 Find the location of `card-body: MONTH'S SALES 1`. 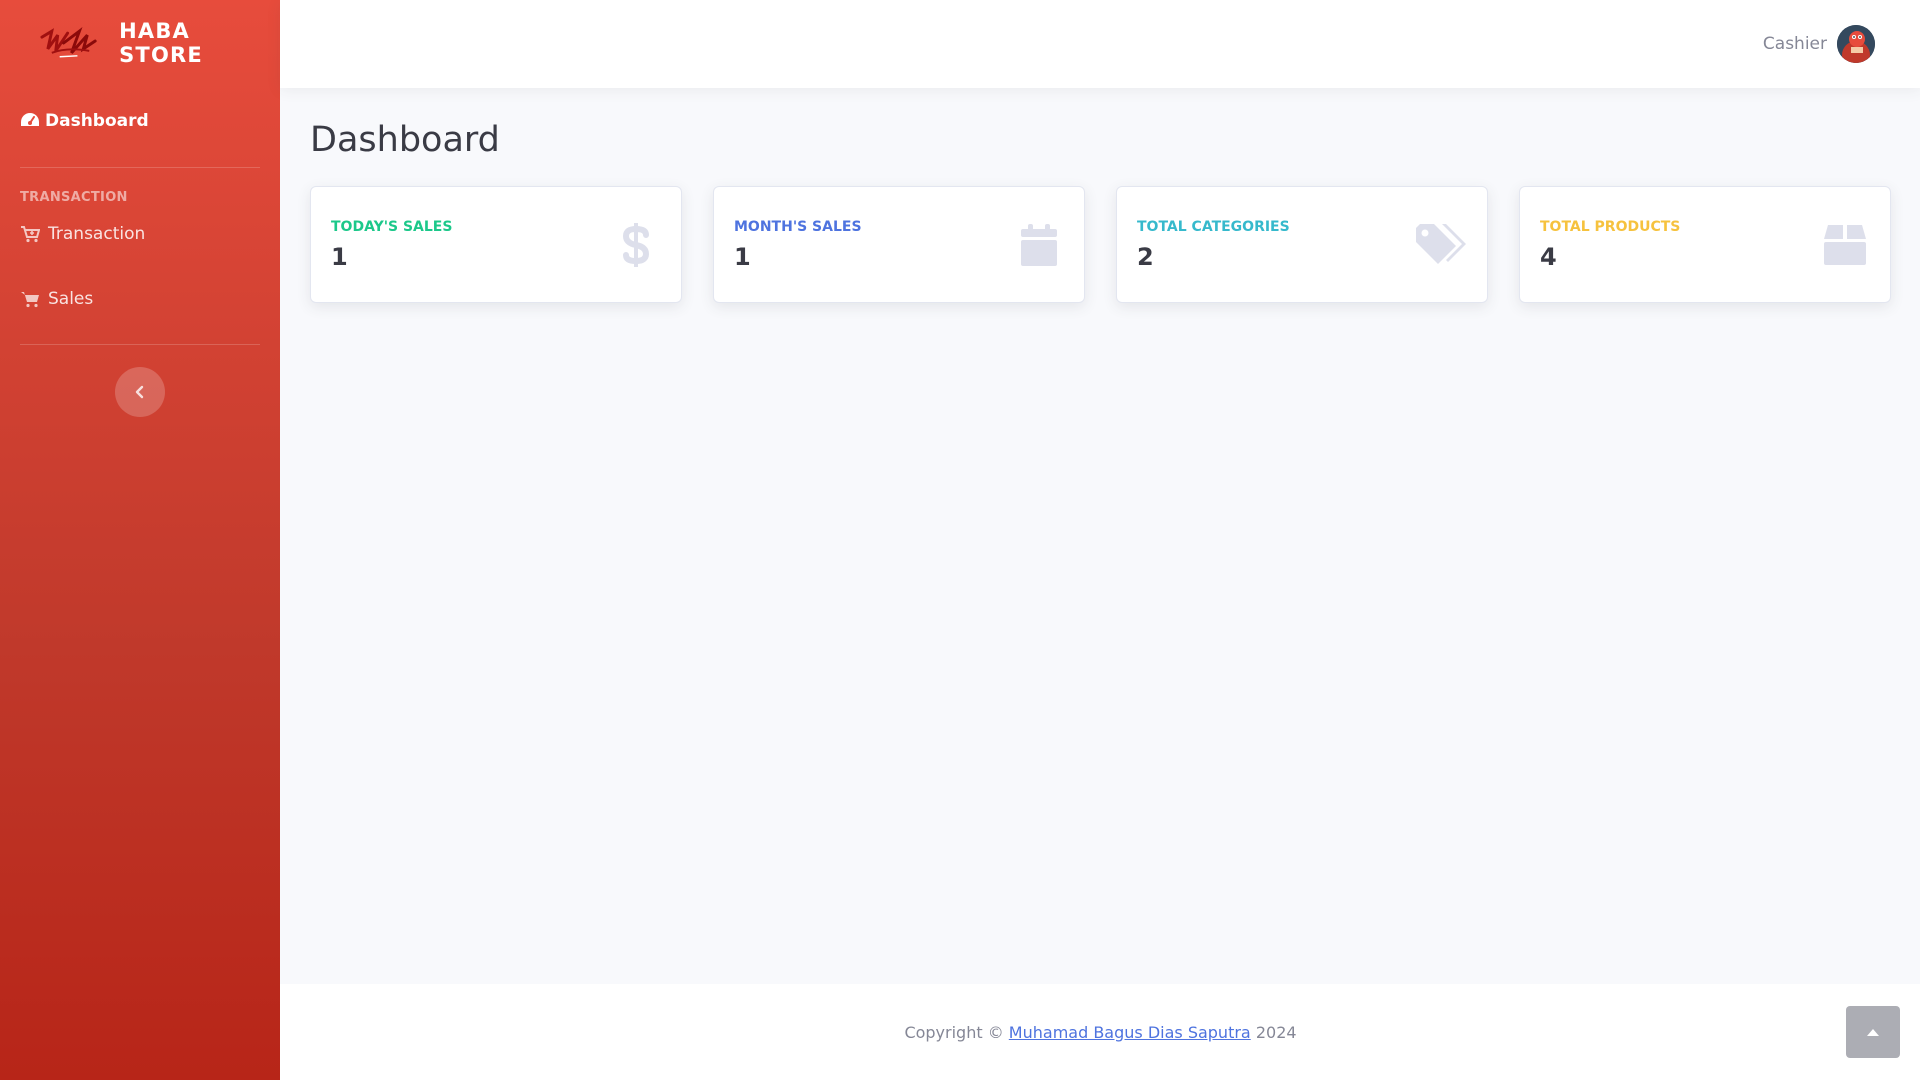

card-body: MONTH'S SALES 1 is located at coordinates (798, 245).